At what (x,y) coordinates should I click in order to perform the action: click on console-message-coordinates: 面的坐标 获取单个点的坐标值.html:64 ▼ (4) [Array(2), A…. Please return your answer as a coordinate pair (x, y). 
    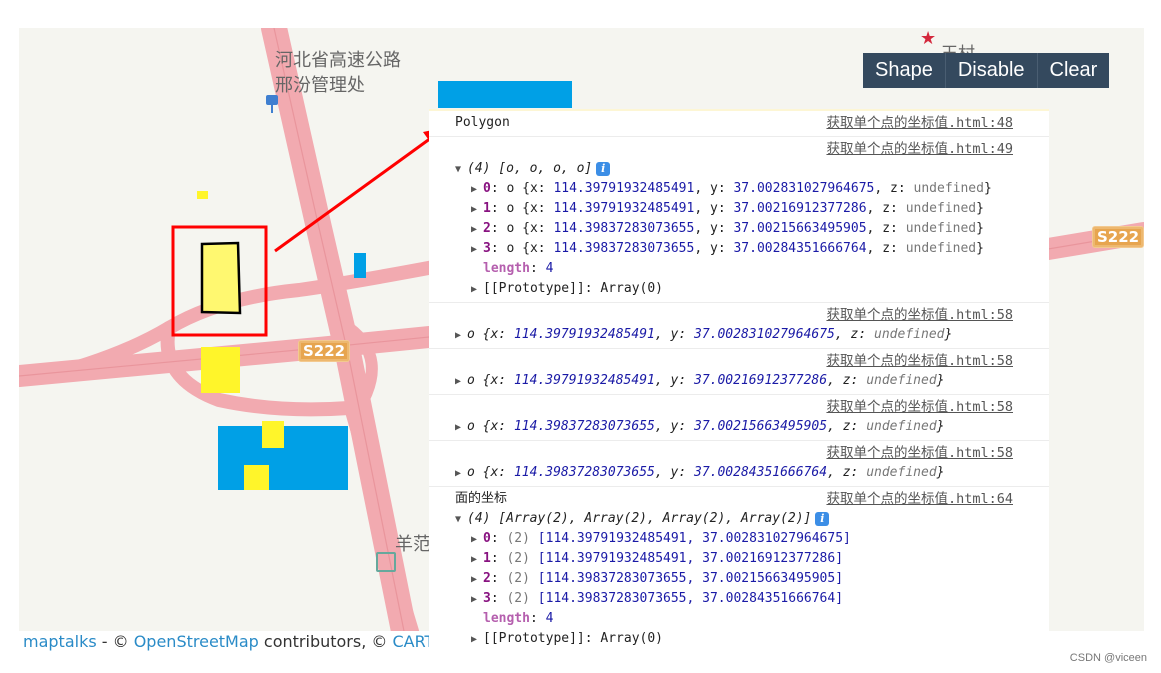
    Looking at the image, I should click on (739, 569).